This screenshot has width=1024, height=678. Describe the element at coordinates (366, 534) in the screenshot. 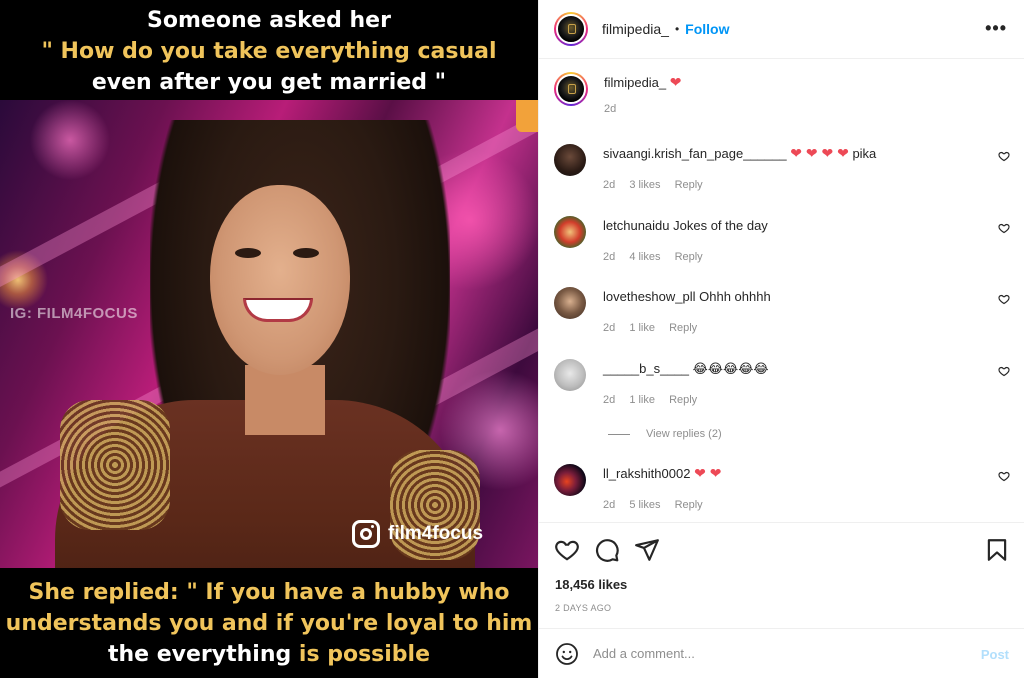

I see `instagram-logo-icon` at that location.